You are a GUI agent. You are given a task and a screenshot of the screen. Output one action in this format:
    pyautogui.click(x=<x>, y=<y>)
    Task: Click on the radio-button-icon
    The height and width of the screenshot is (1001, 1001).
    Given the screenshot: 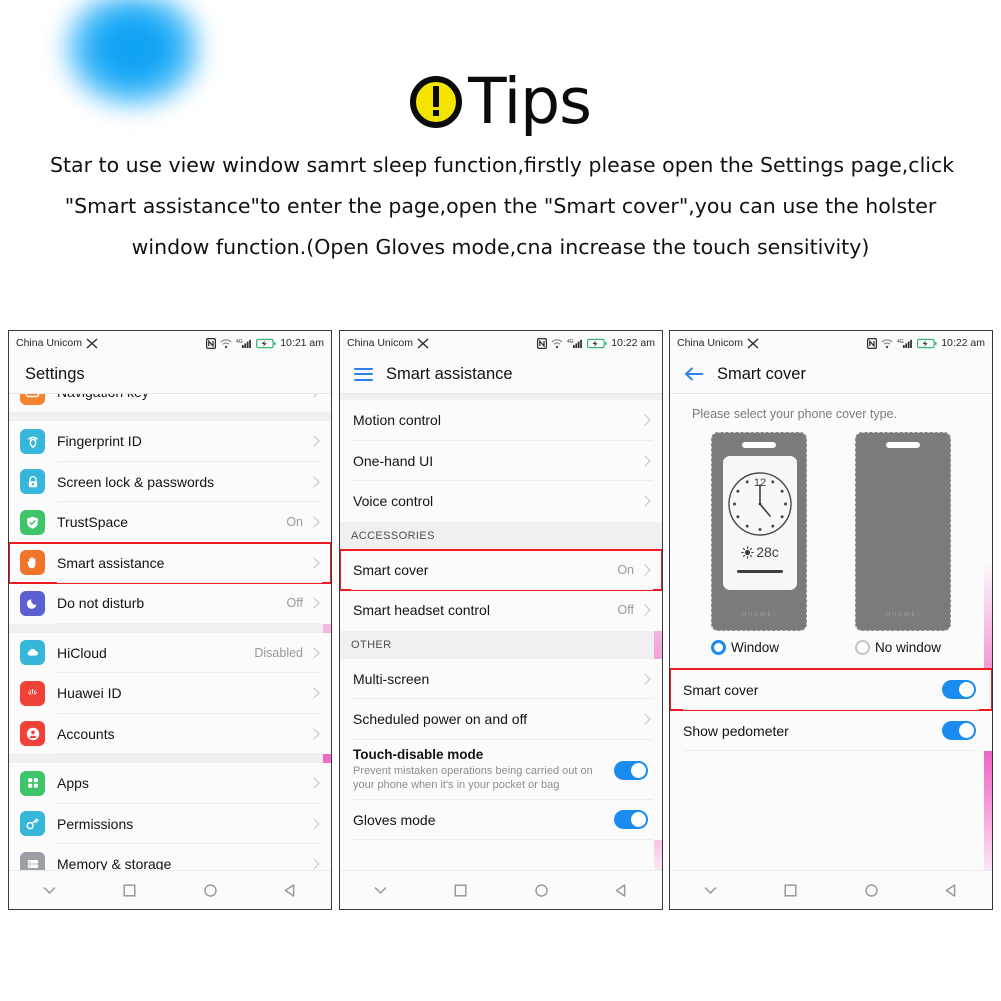 What is the action you would take?
    pyautogui.click(x=862, y=647)
    